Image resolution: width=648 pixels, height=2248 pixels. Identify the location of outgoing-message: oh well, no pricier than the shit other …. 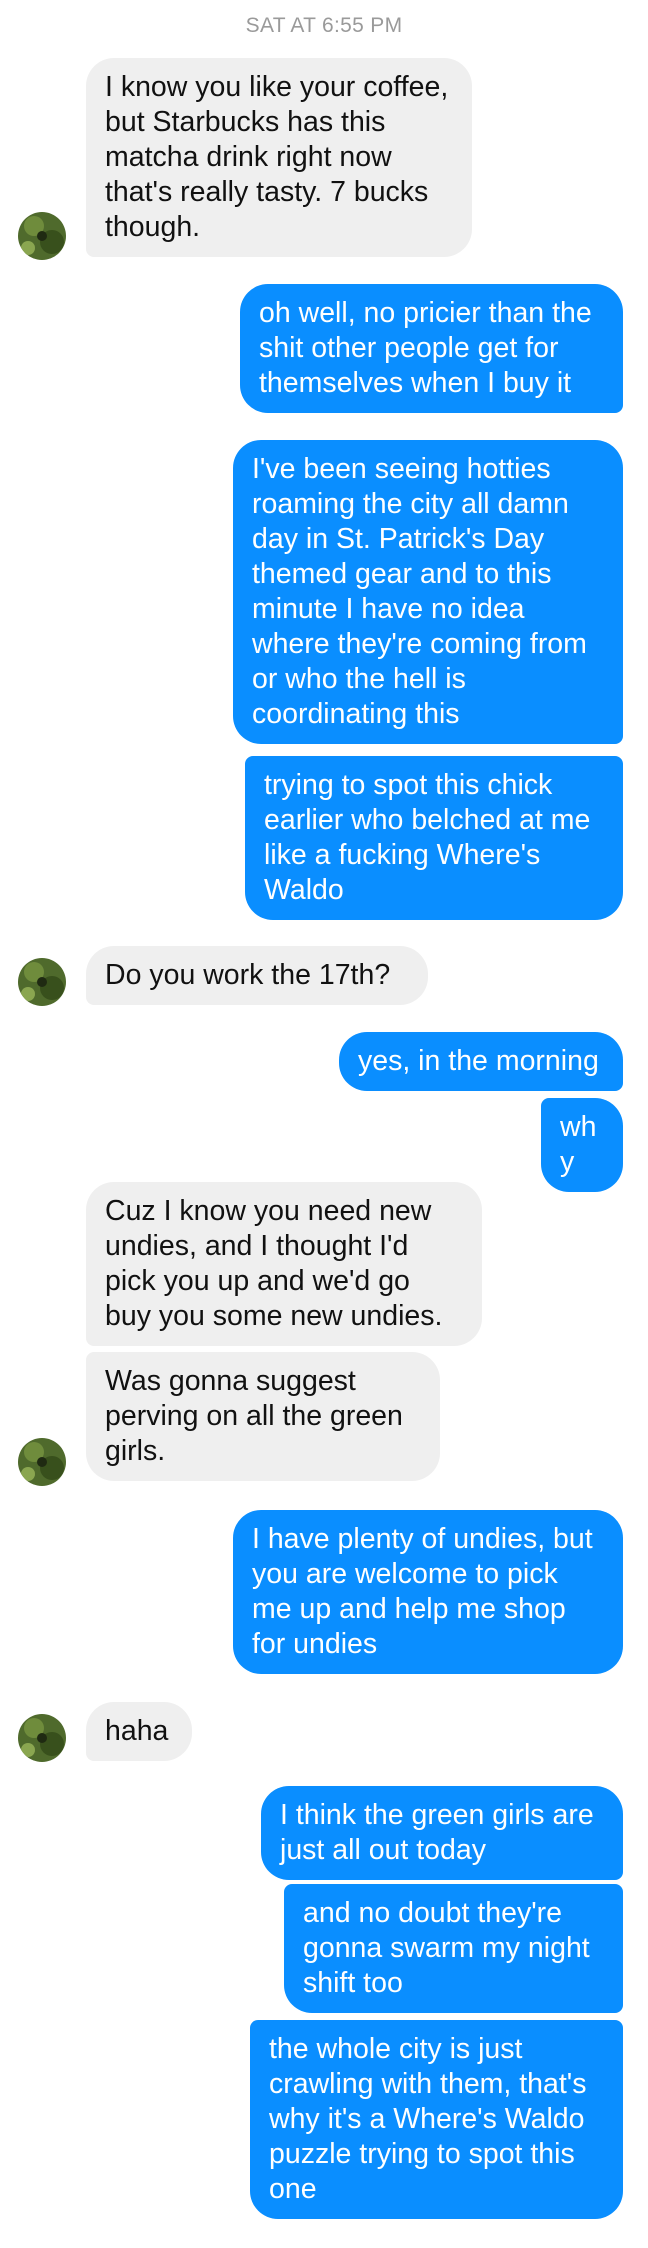
(431, 348).